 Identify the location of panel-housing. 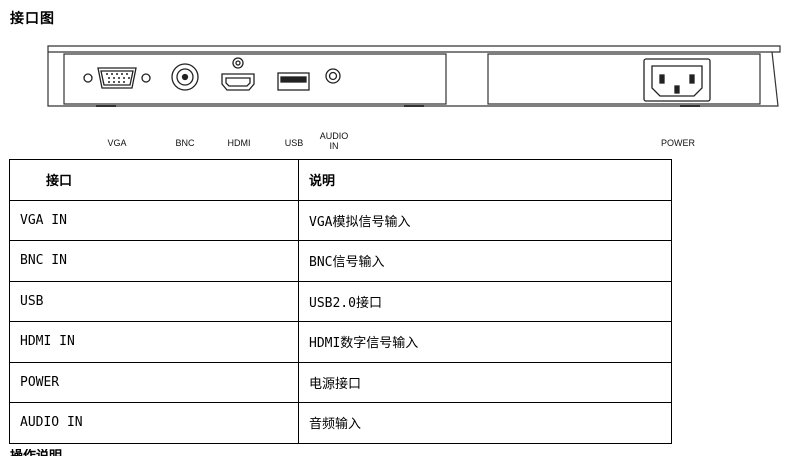
(414, 76).